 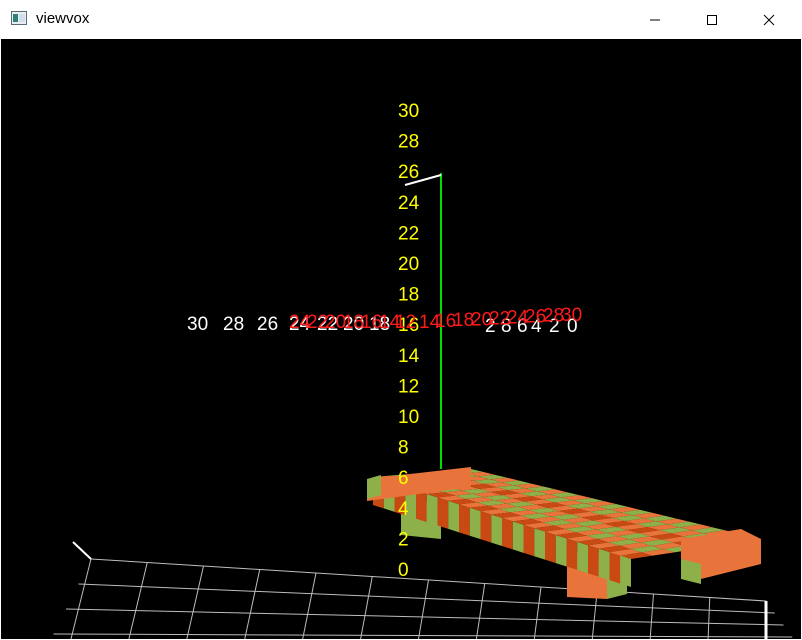 What do you see at coordinates (408, 295) in the screenshot?
I see `vertical-axis-tick: 18` at bounding box center [408, 295].